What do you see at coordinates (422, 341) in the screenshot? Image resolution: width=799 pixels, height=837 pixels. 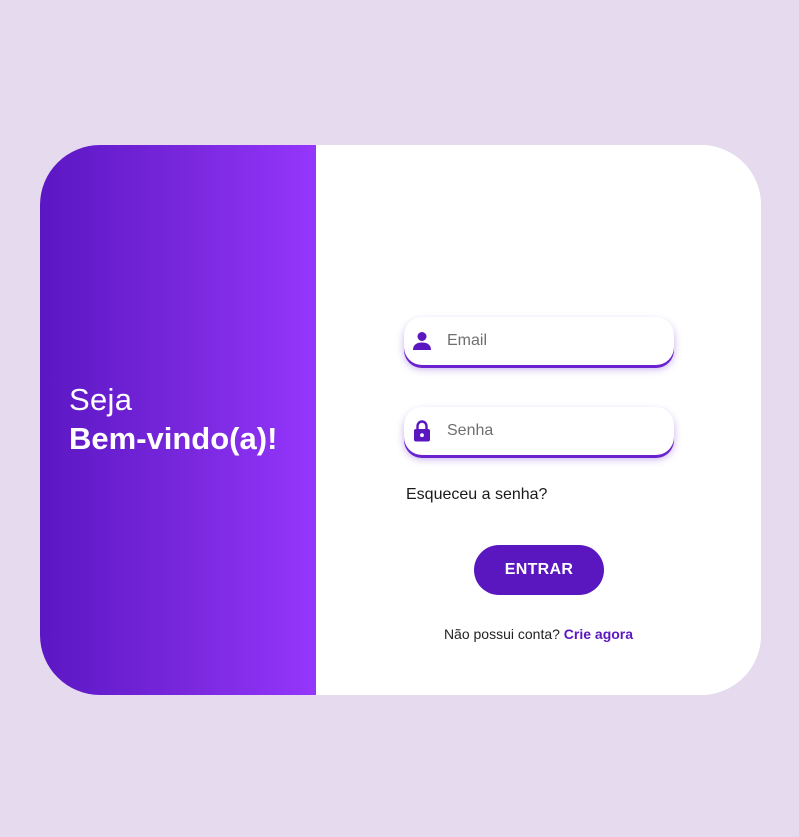 I see `user-icon` at bounding box center [422, 341].